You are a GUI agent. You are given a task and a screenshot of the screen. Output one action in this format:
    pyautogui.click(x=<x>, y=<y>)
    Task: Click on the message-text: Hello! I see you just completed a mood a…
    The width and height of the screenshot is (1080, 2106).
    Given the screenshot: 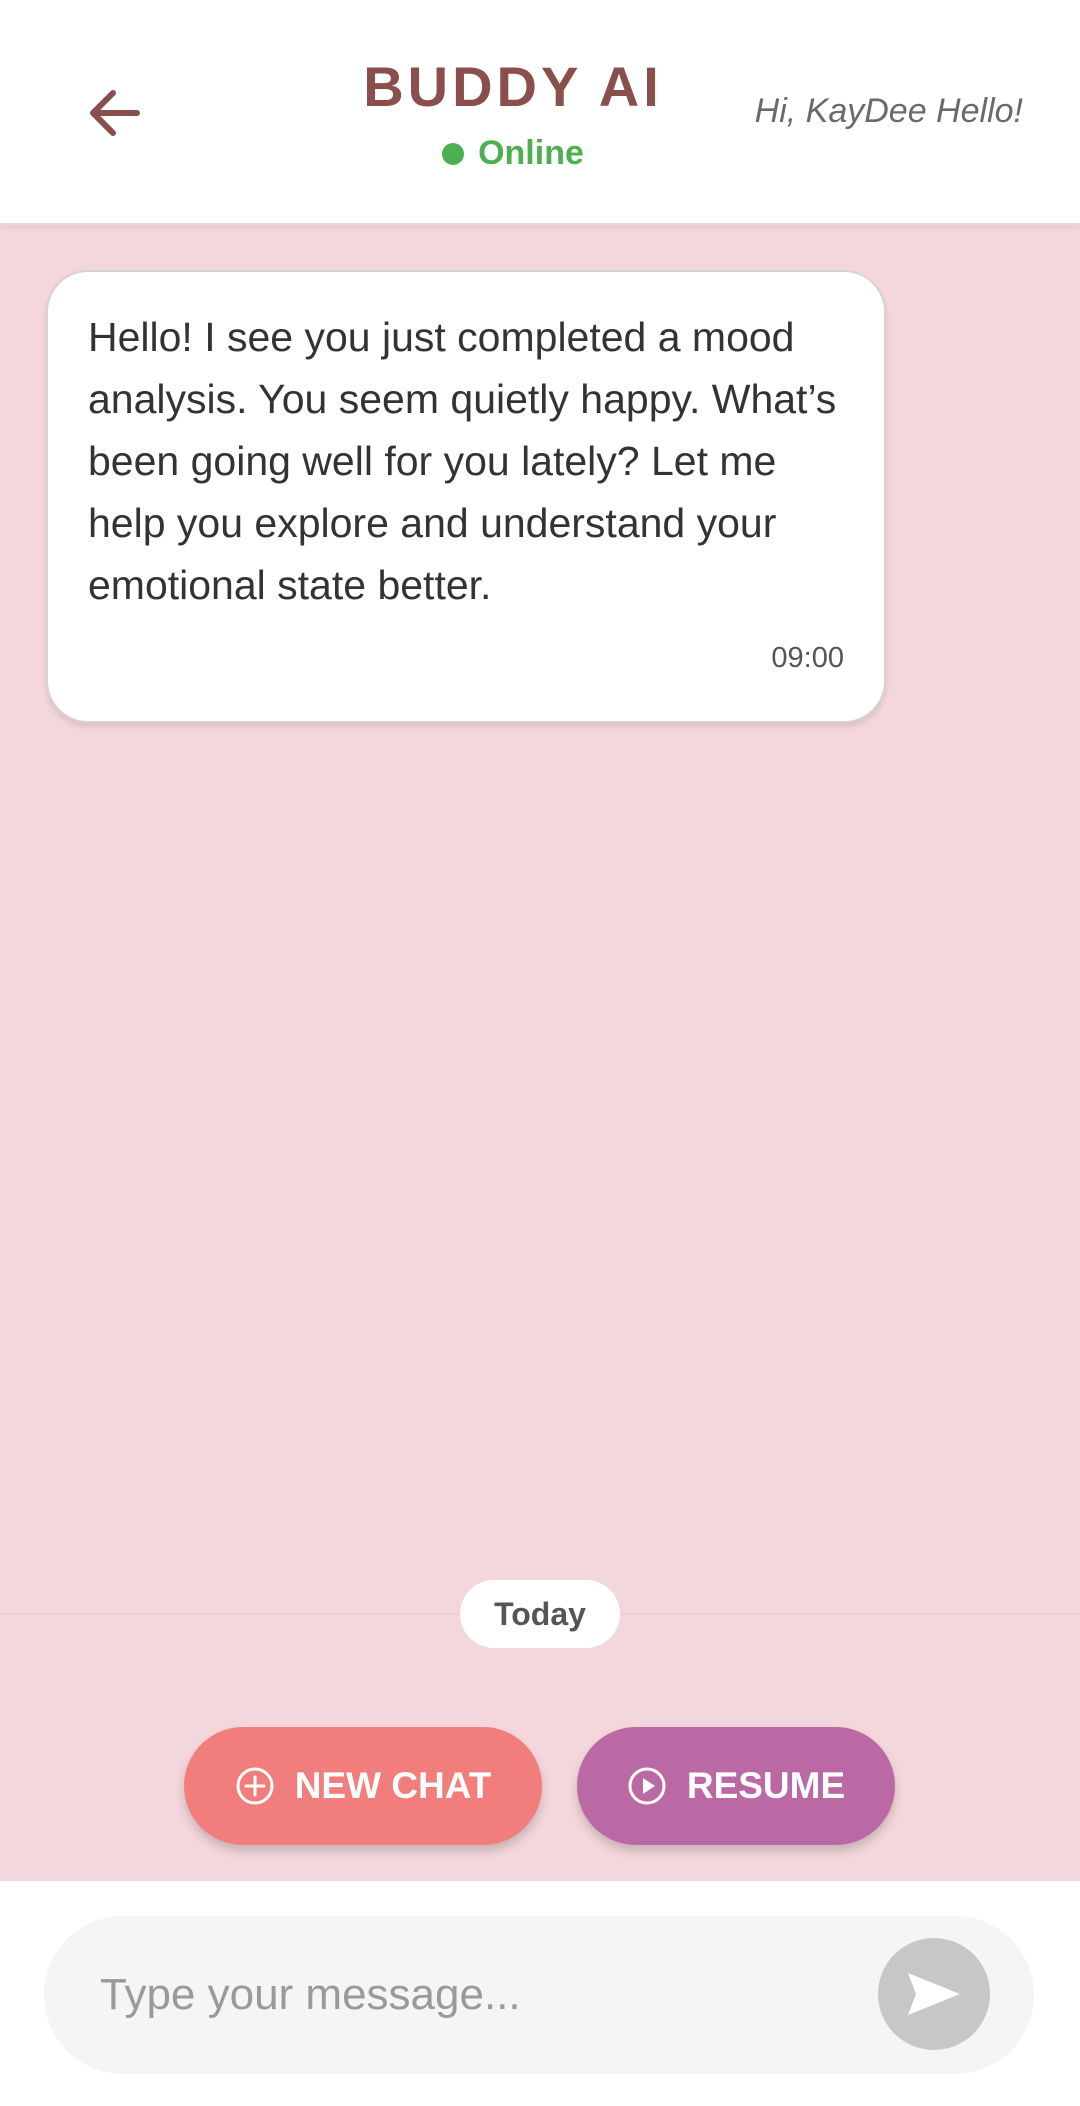 What is the action you would take?
    pyautogui.click(x=462, y=461)
    